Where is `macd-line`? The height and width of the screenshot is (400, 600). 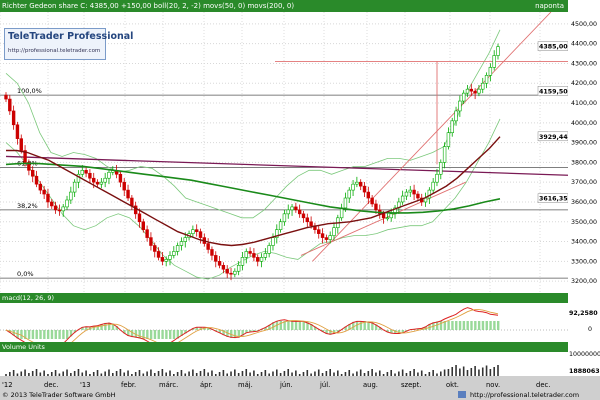
macd-line is located at coordinates (252, 329).